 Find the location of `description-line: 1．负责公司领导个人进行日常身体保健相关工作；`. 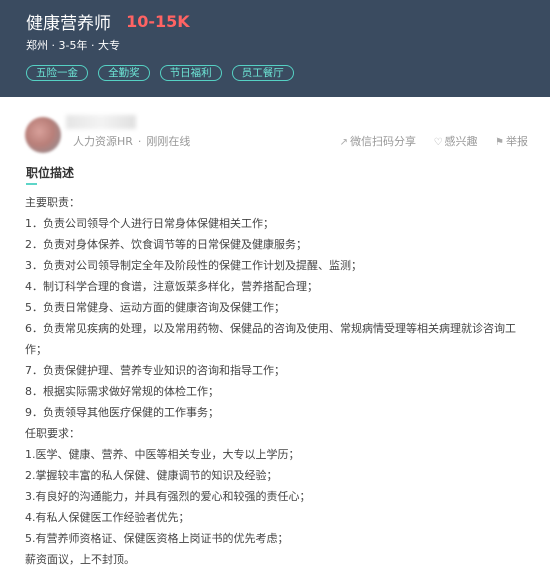

description-line: 1．负责公司领导个人进行日常身体保健相关工作； is located at coordinates (149, 223).